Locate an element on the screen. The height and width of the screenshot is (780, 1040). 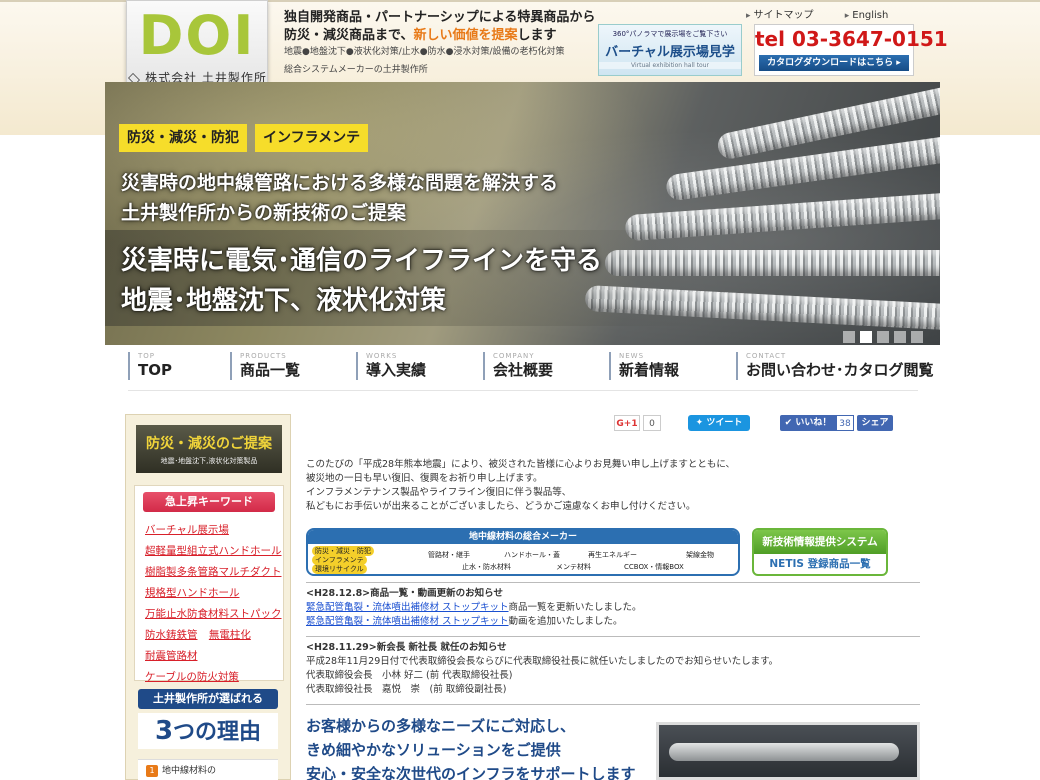
hero-badge-infra: インフラメンテ is located at coordinates (312, 138).